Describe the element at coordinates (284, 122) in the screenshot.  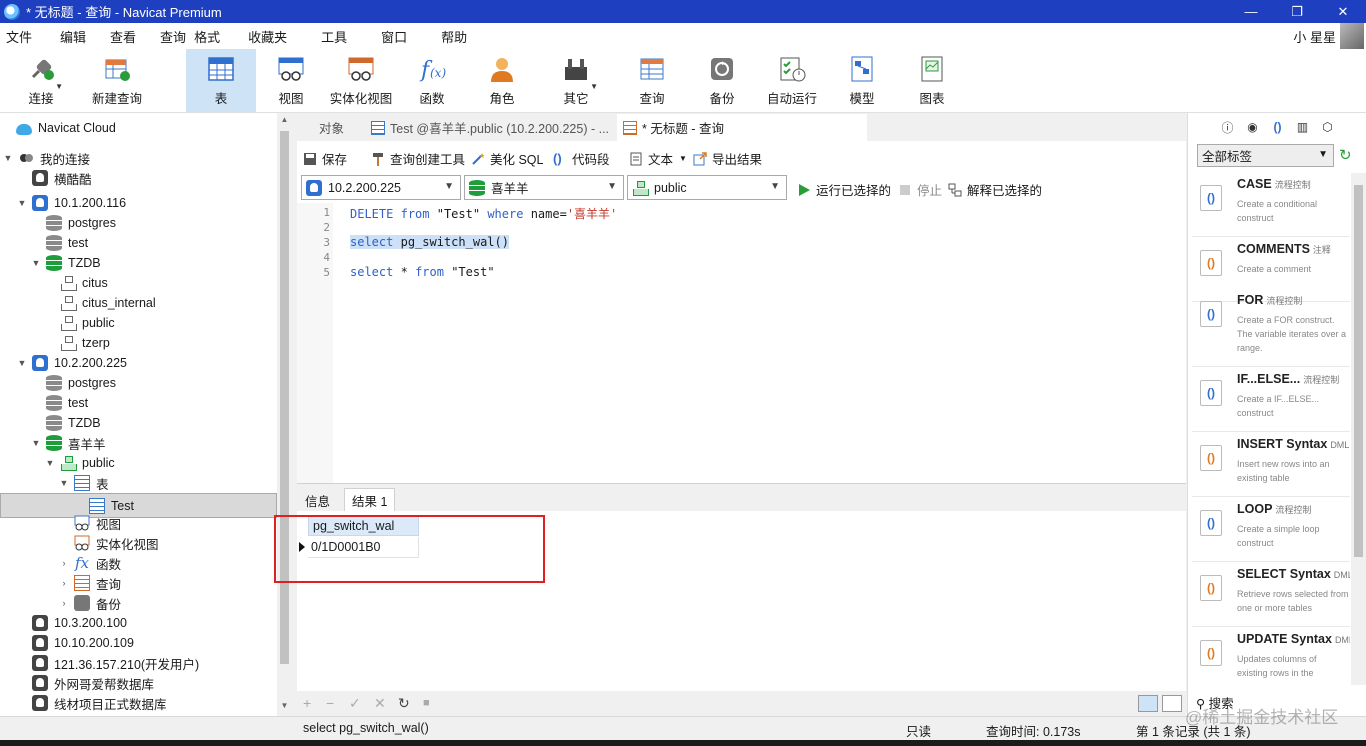
I see `scroll-up-icon: ▲` at that location.